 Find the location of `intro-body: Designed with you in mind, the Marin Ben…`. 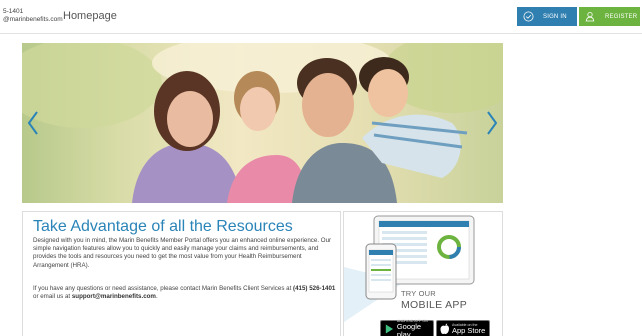

intro-body: Designed with you in mind, the Marin Ben… is located at coordinates (182, 253).